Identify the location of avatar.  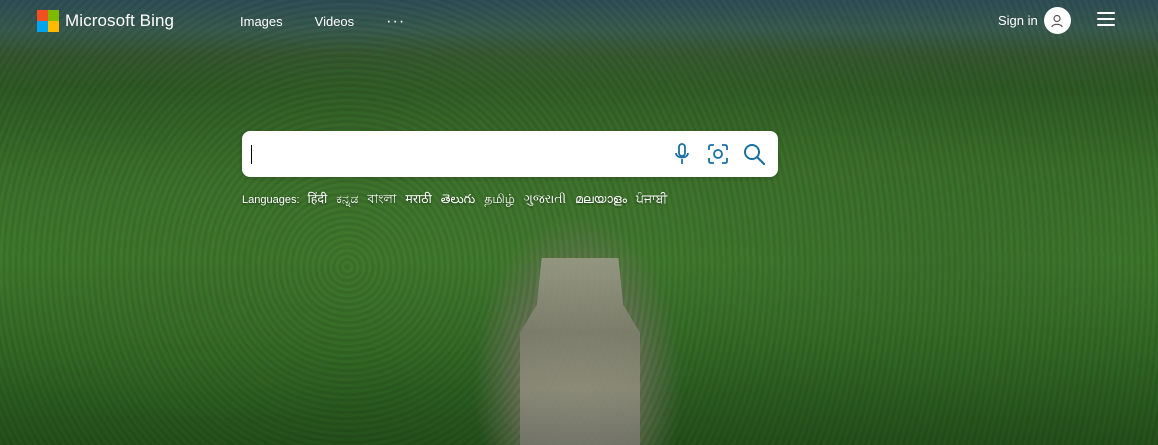
(1057, 20).